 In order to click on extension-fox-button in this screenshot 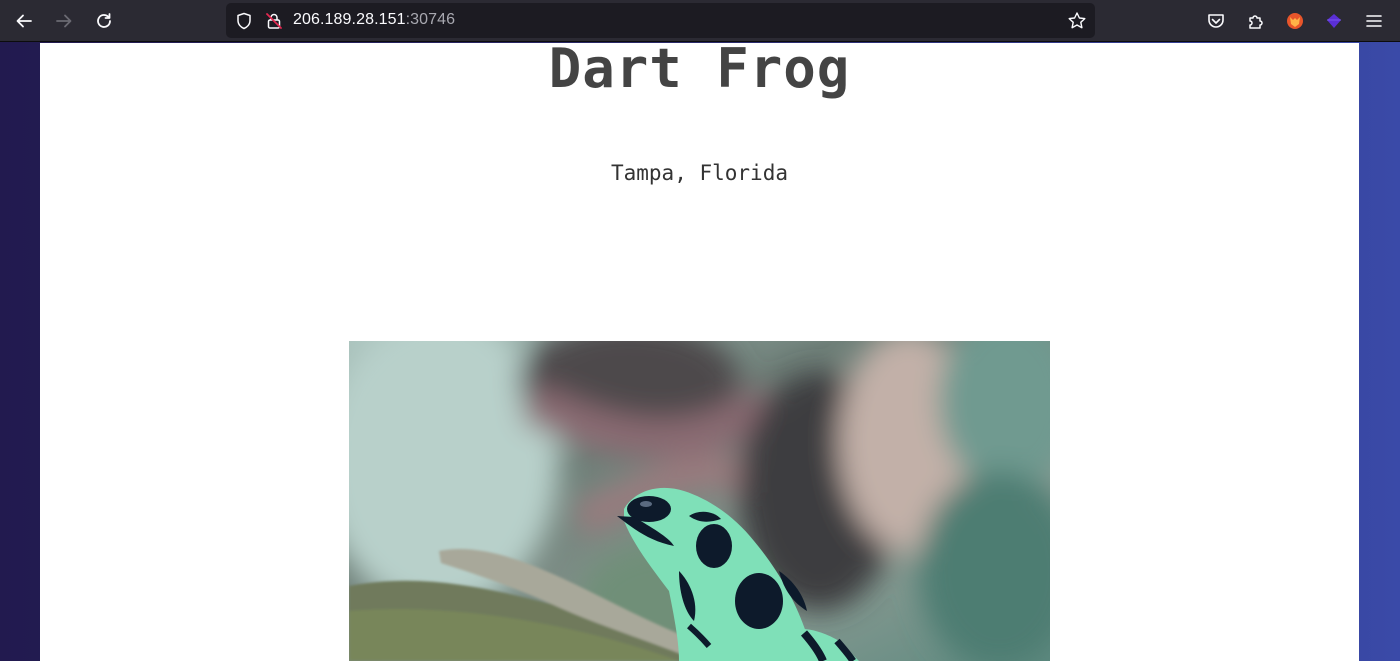, I will do `click(1295, 21)`.